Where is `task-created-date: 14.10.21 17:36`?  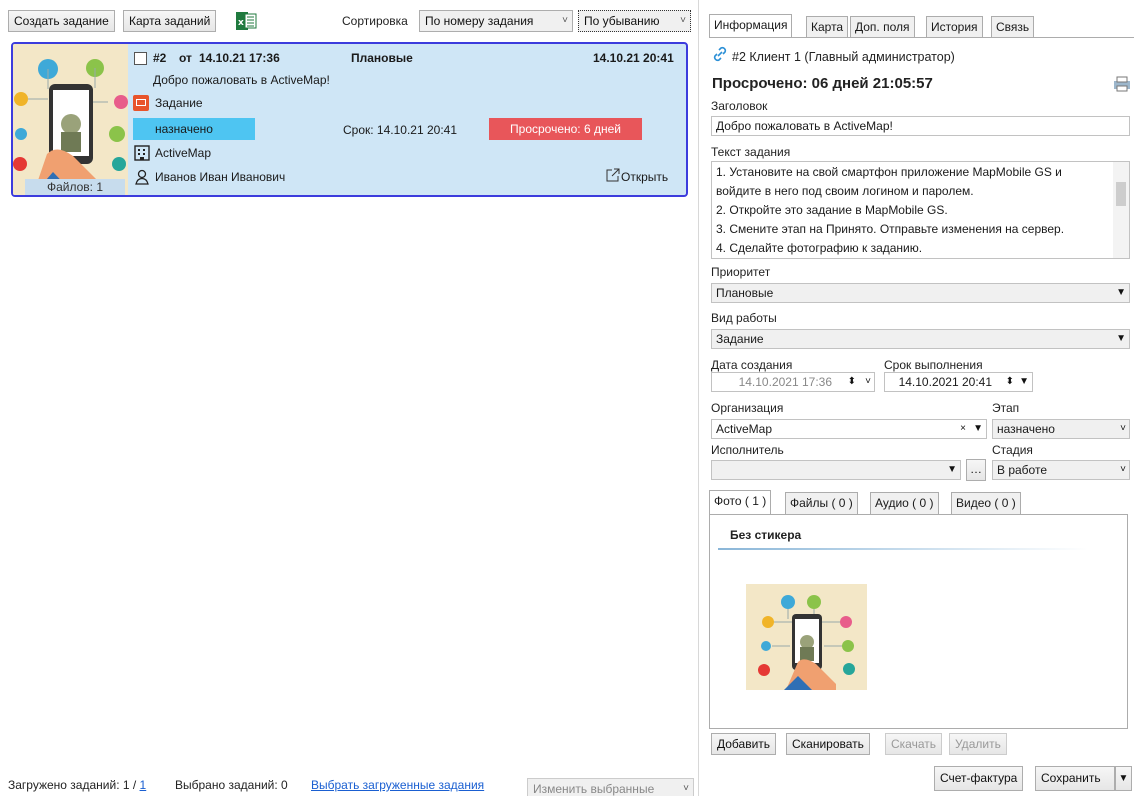 task-created-date: 14.10.21 17:36 is located at coordinates (239, 58).